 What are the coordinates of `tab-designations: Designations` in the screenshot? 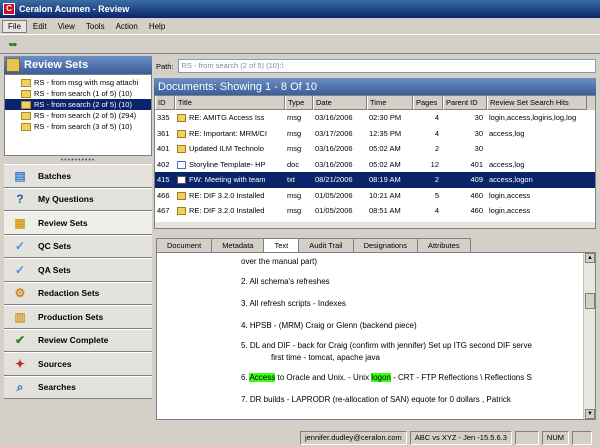 It's located at (385, 245).